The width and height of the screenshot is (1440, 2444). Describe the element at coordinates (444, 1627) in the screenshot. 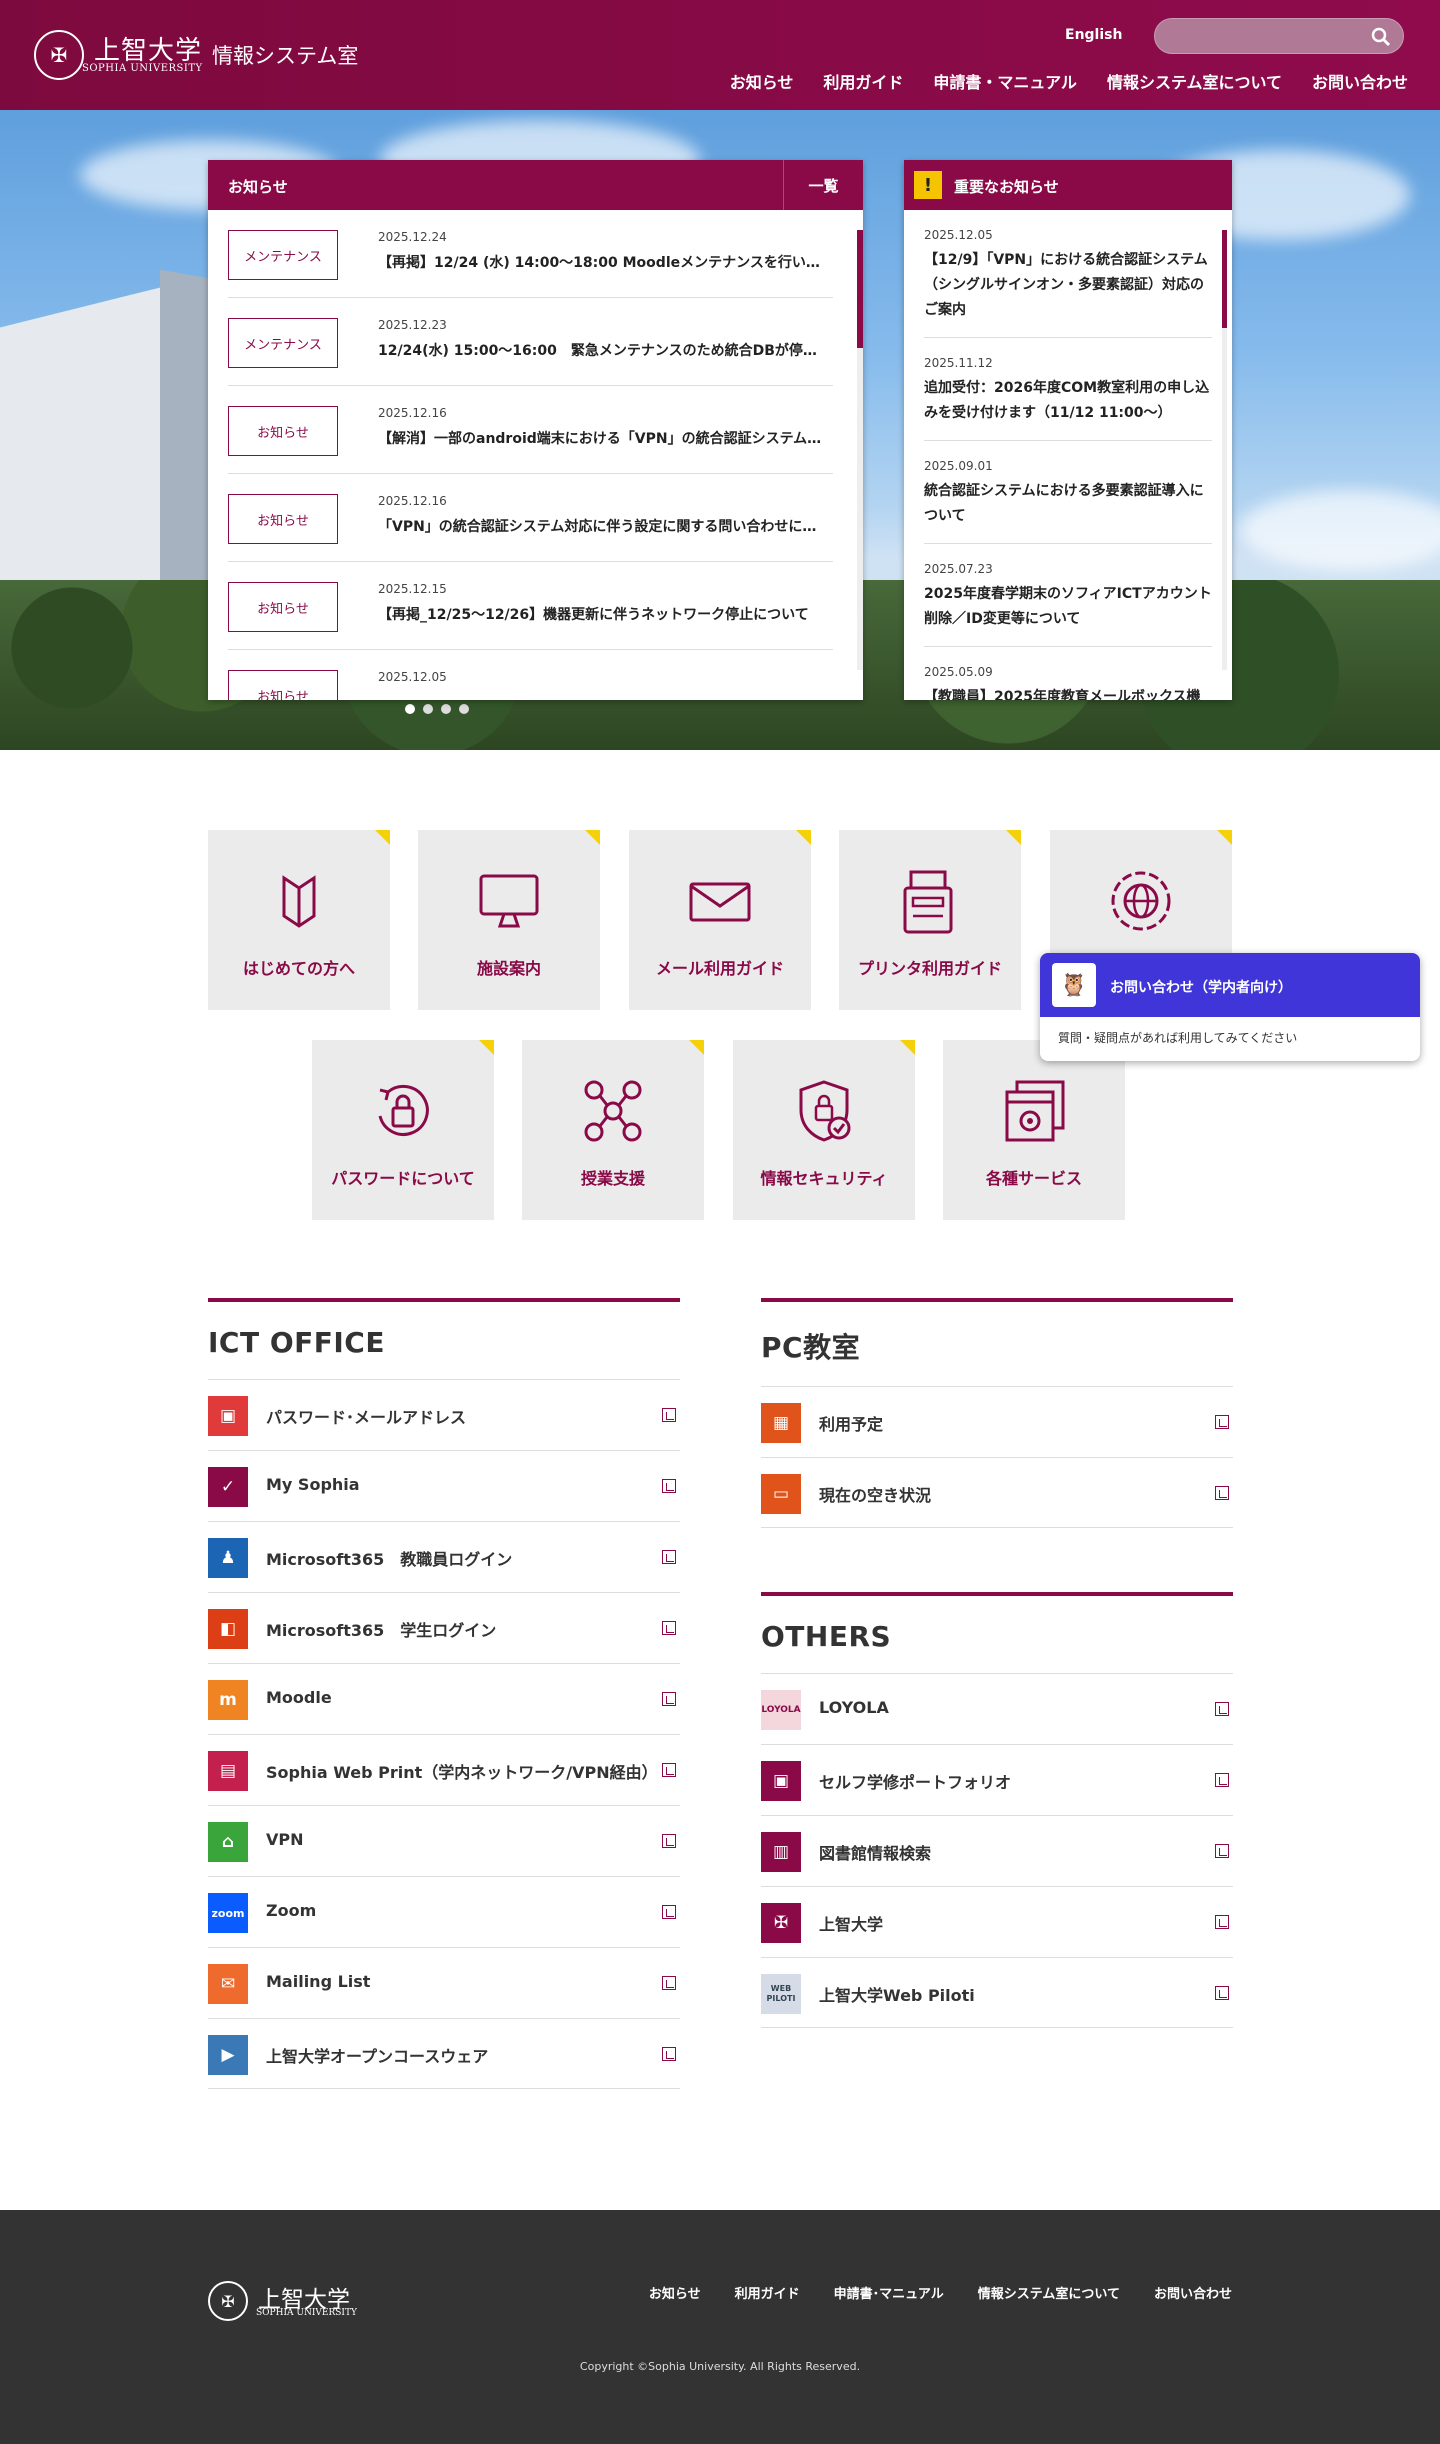

I see `link-m365-student: ◧ Microsoft365 学生ログイン` at that location.